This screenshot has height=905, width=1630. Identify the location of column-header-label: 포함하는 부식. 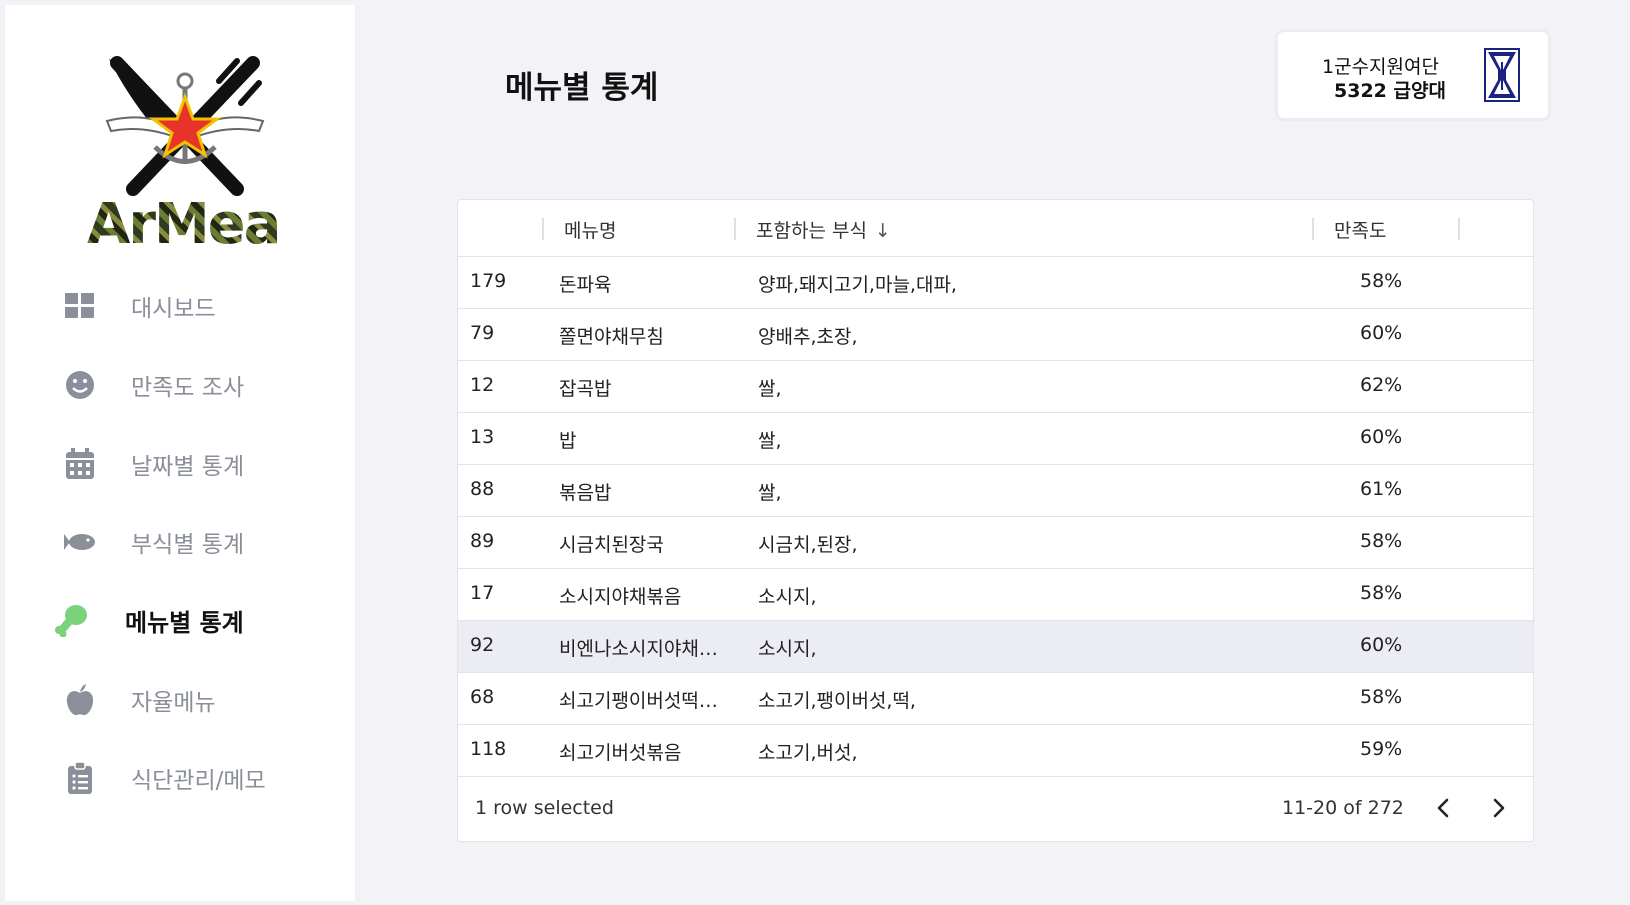
(811, 231).